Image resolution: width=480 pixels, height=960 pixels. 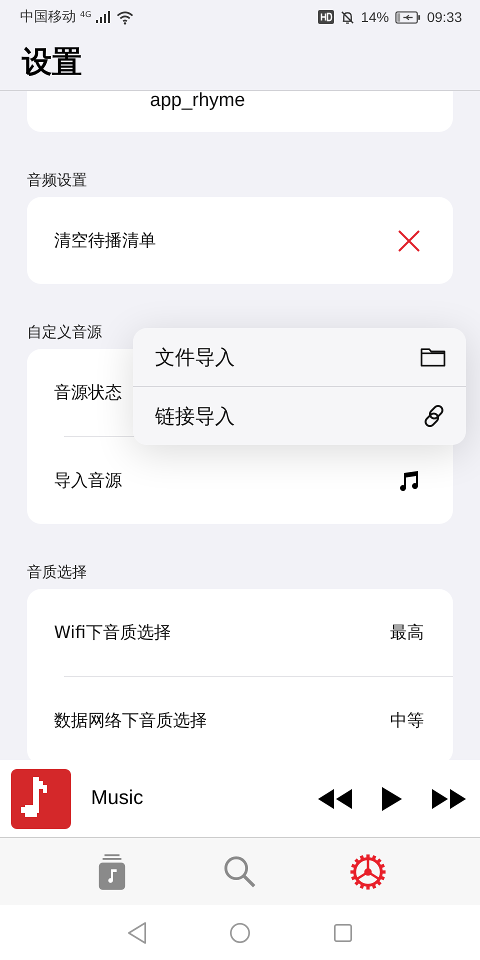 What do you see at coordinates (240, 933) in the screenshot?
I see `home-icon` at bounding box center [240, 933].